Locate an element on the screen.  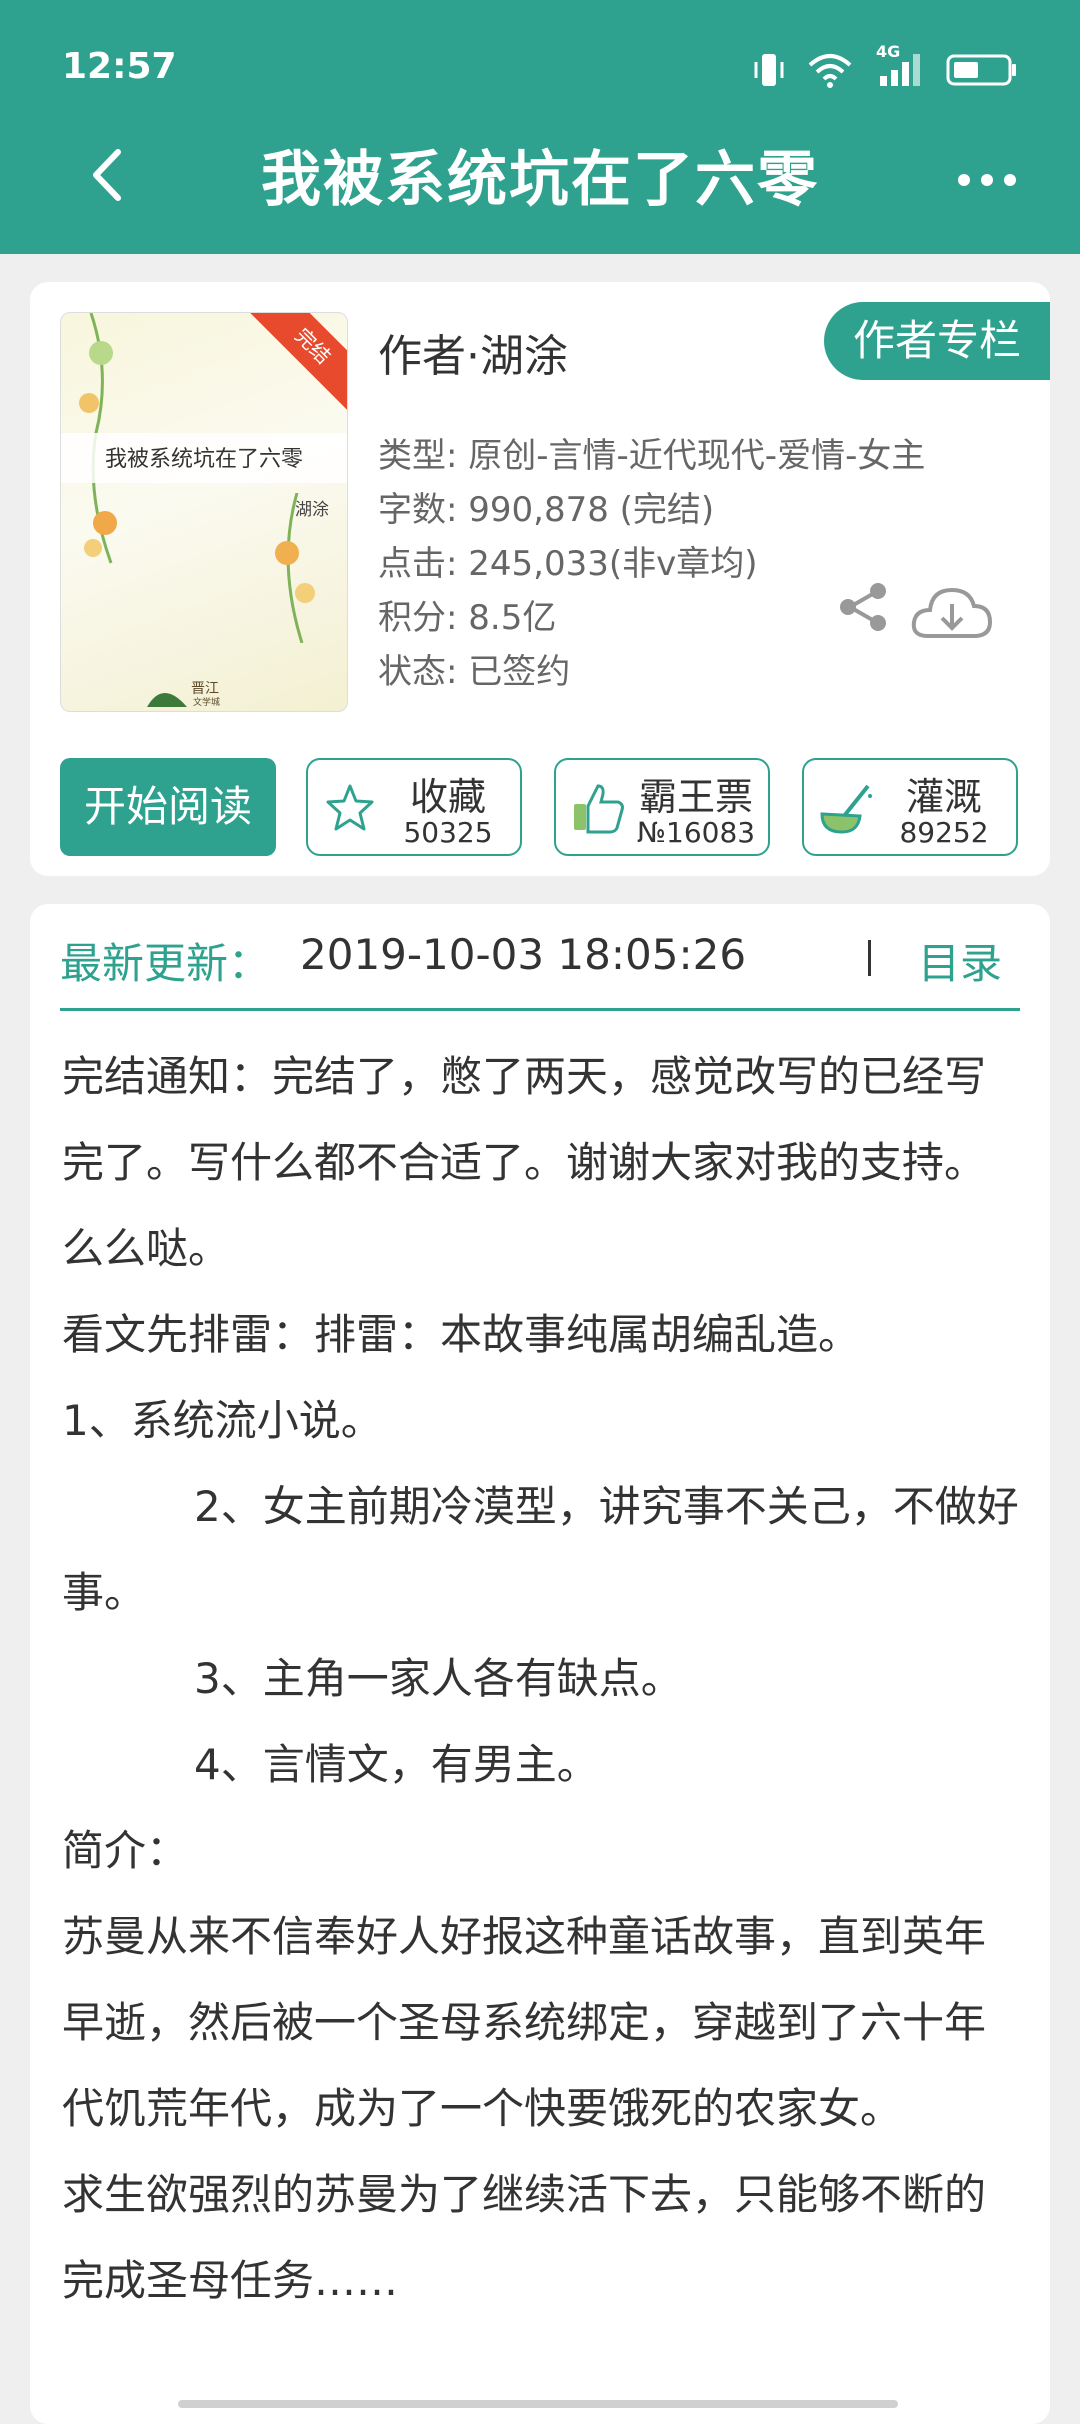
watering-icon is located at coordinates (846, 809).